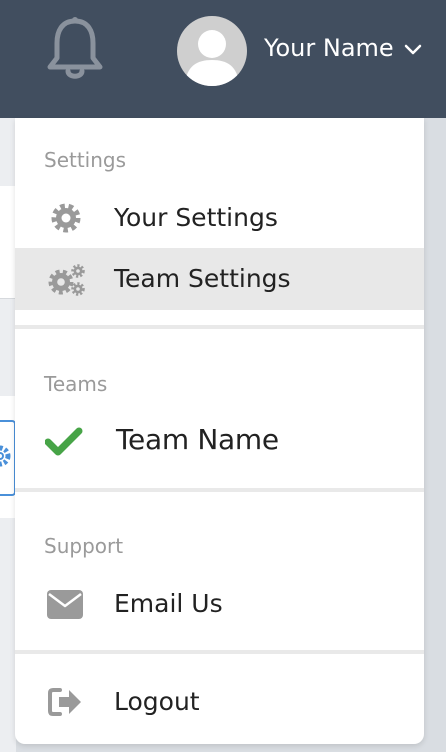 Image resolution: width=446 pixels, height=752 pixels. I want to click on menu-item-your-settings: Your Settings, so click(219, 218).